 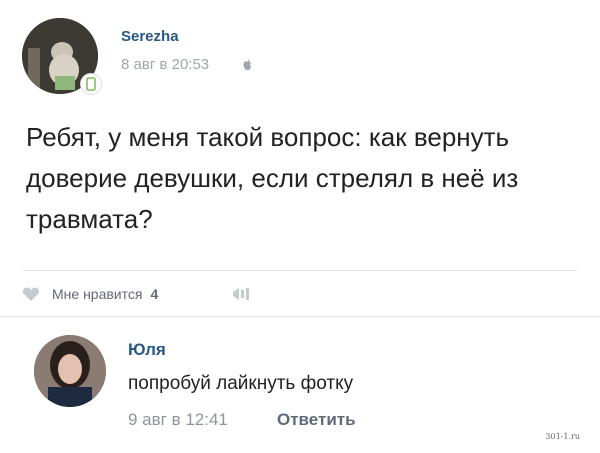 What do you see at coordinates (242, 294) in the screenshot?
I see `share-icon` at bounding box center [242, 294].